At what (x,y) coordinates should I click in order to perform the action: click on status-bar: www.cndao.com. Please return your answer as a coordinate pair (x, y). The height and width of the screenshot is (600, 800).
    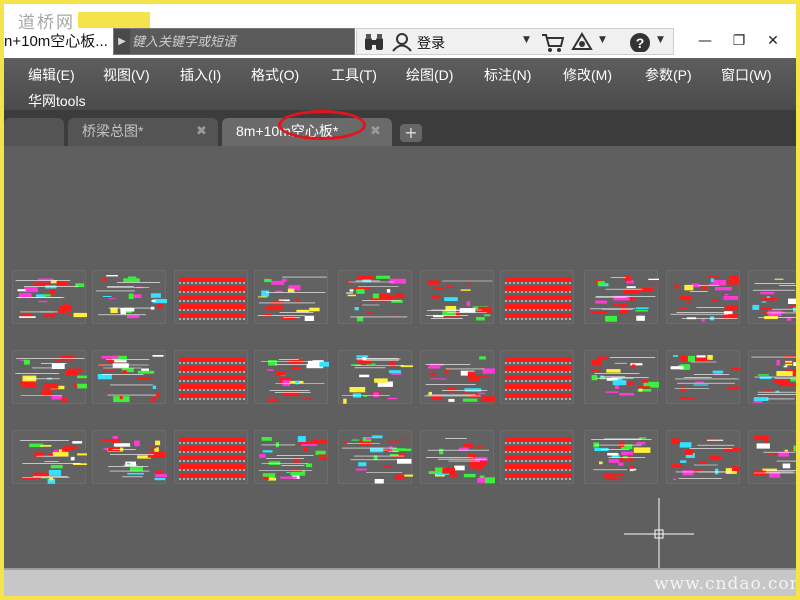
    Looking at the image, I should click on (400, 582).